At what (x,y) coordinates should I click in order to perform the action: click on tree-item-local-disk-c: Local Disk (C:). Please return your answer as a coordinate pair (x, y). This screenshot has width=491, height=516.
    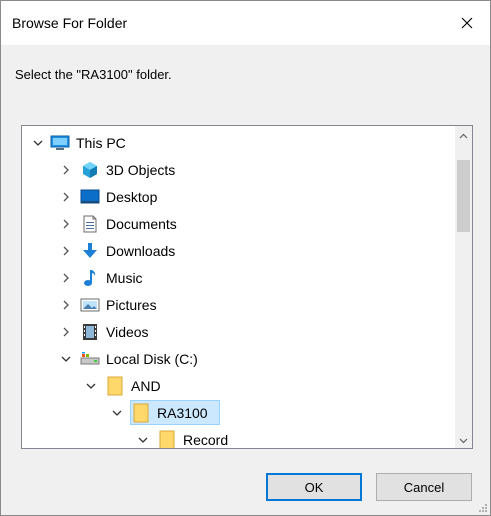
    Looking at the image, I should click on (237, 358).